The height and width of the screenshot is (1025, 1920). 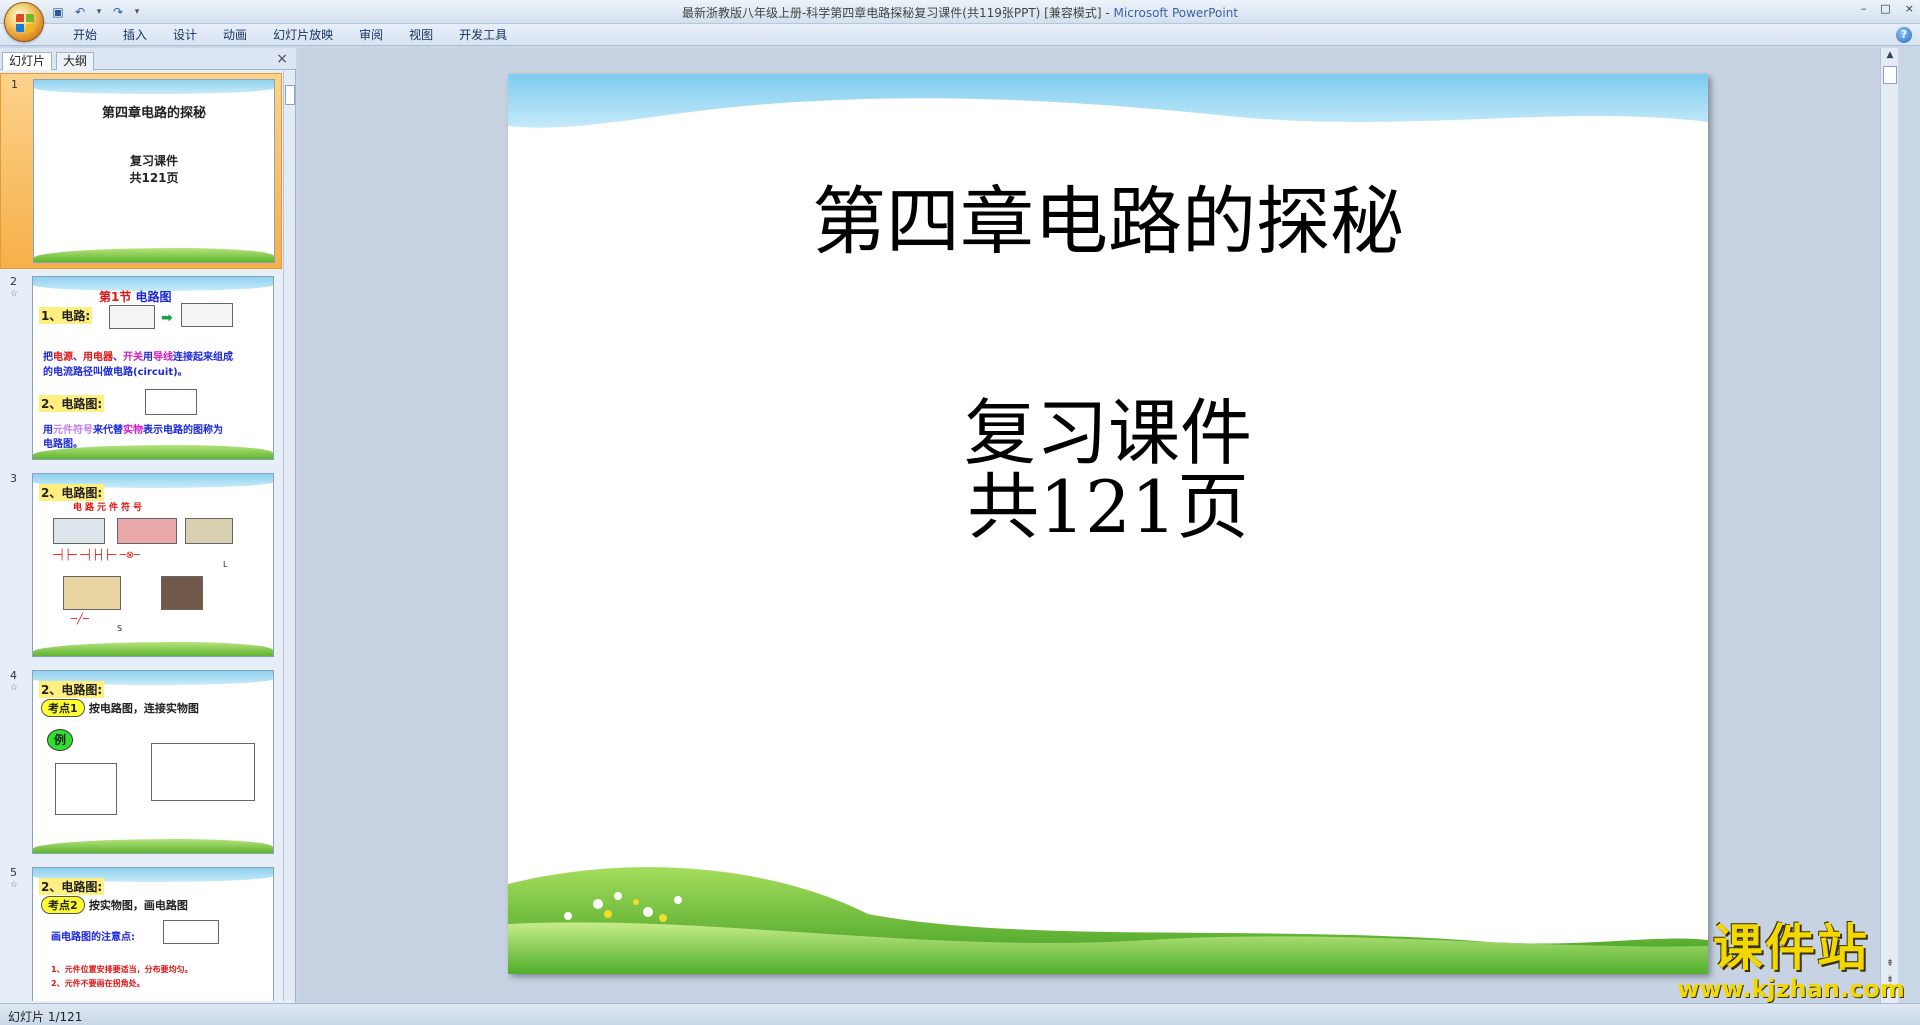 What do you see at coordinates (135, 35) in the screenshot?
I see `tab-insert: 插入` at bounding box center [135, 35].